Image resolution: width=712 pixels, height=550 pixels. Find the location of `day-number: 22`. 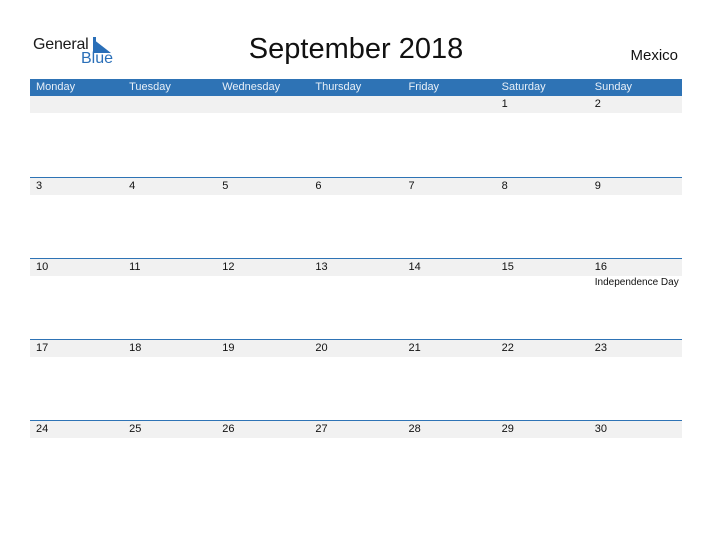

day-number: 22 is located at coordinates (507, 348).